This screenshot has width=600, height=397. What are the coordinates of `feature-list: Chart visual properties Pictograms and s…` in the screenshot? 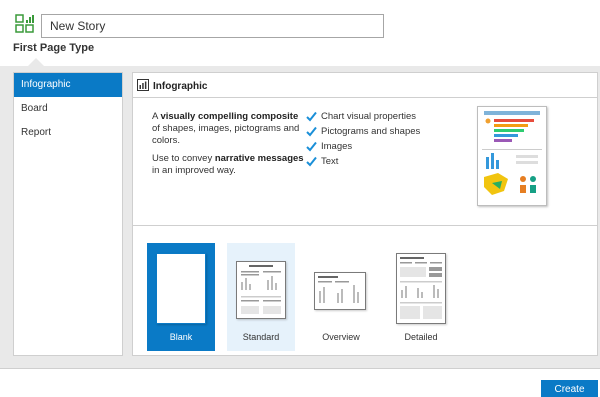 It's located at (363, 139).